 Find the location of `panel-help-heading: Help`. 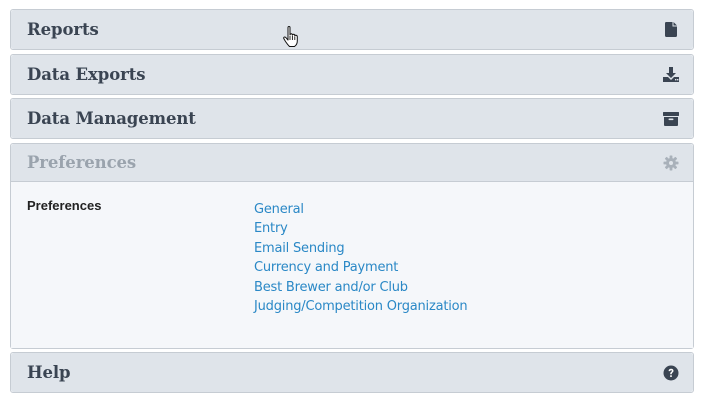

panel-help-heading: Help is located at coordinates (352, 372).